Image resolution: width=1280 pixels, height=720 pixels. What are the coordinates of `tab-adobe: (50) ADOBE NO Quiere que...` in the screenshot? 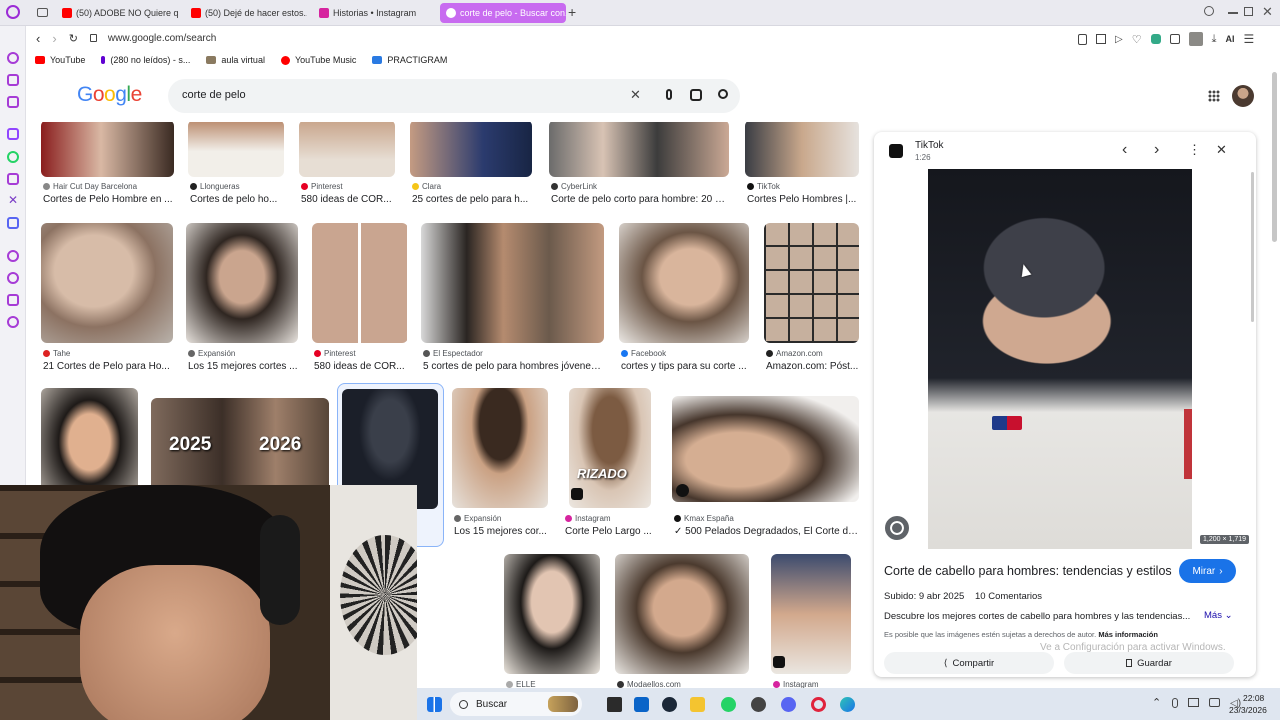 It's located at (117, 13).